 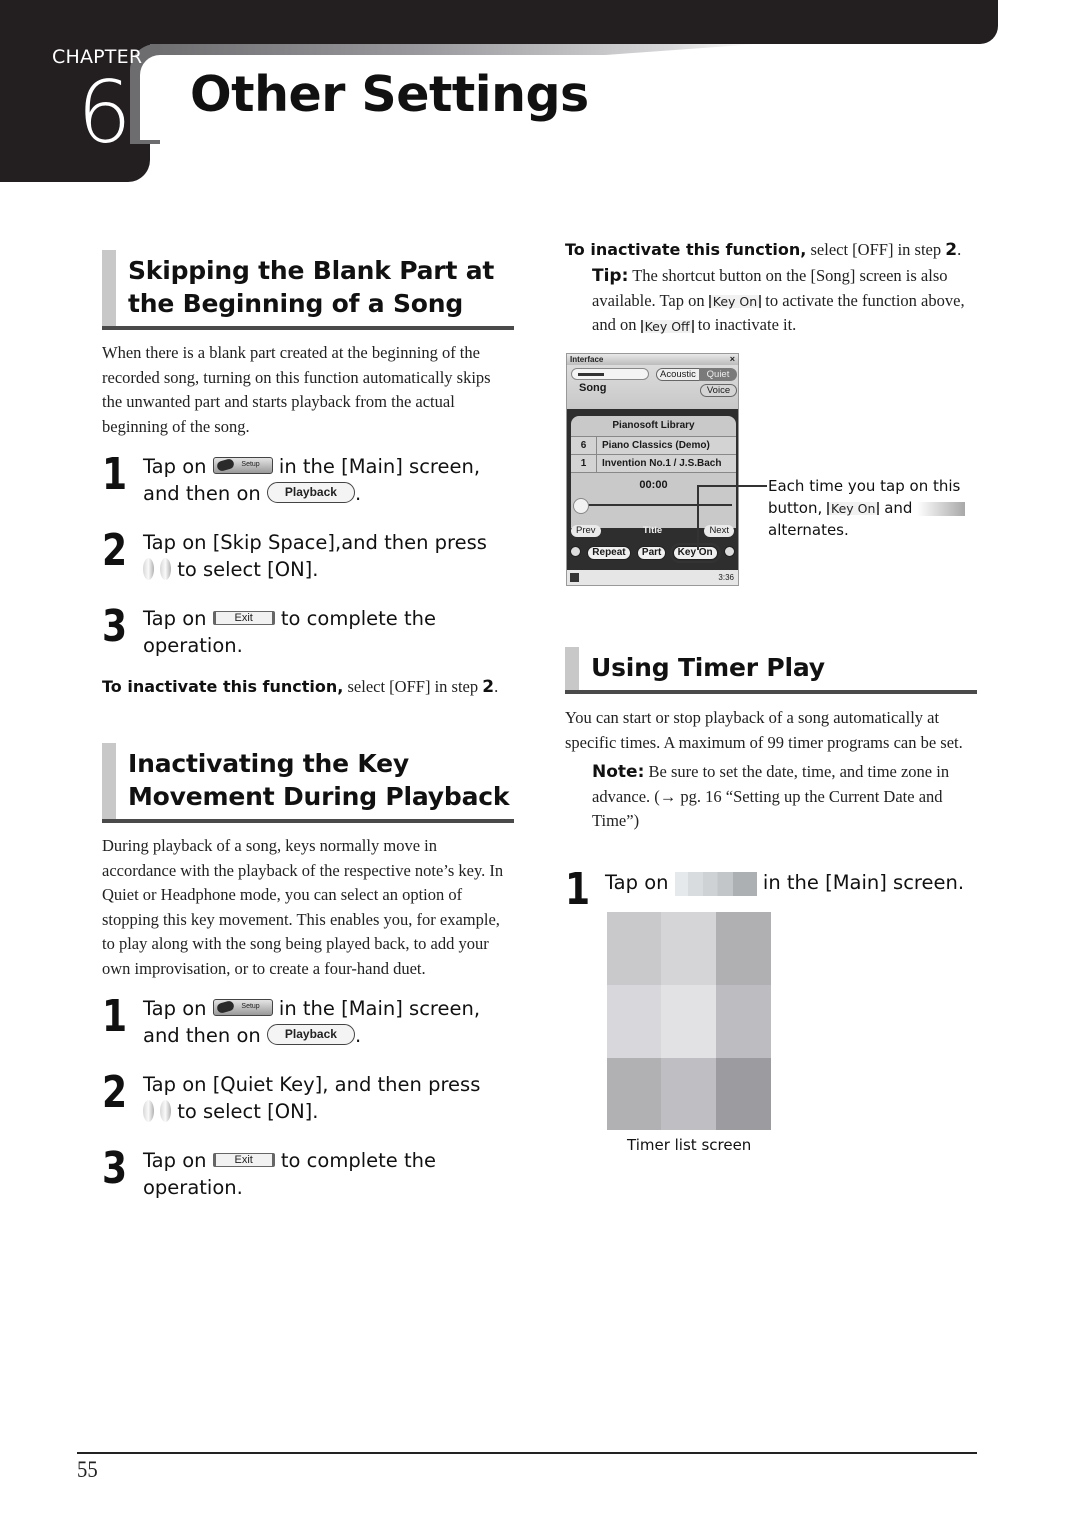 What do you see at coordinates (610, 276) in the screenshot?
I see `tip-label: Tip:` at bounding box center [610, 276].